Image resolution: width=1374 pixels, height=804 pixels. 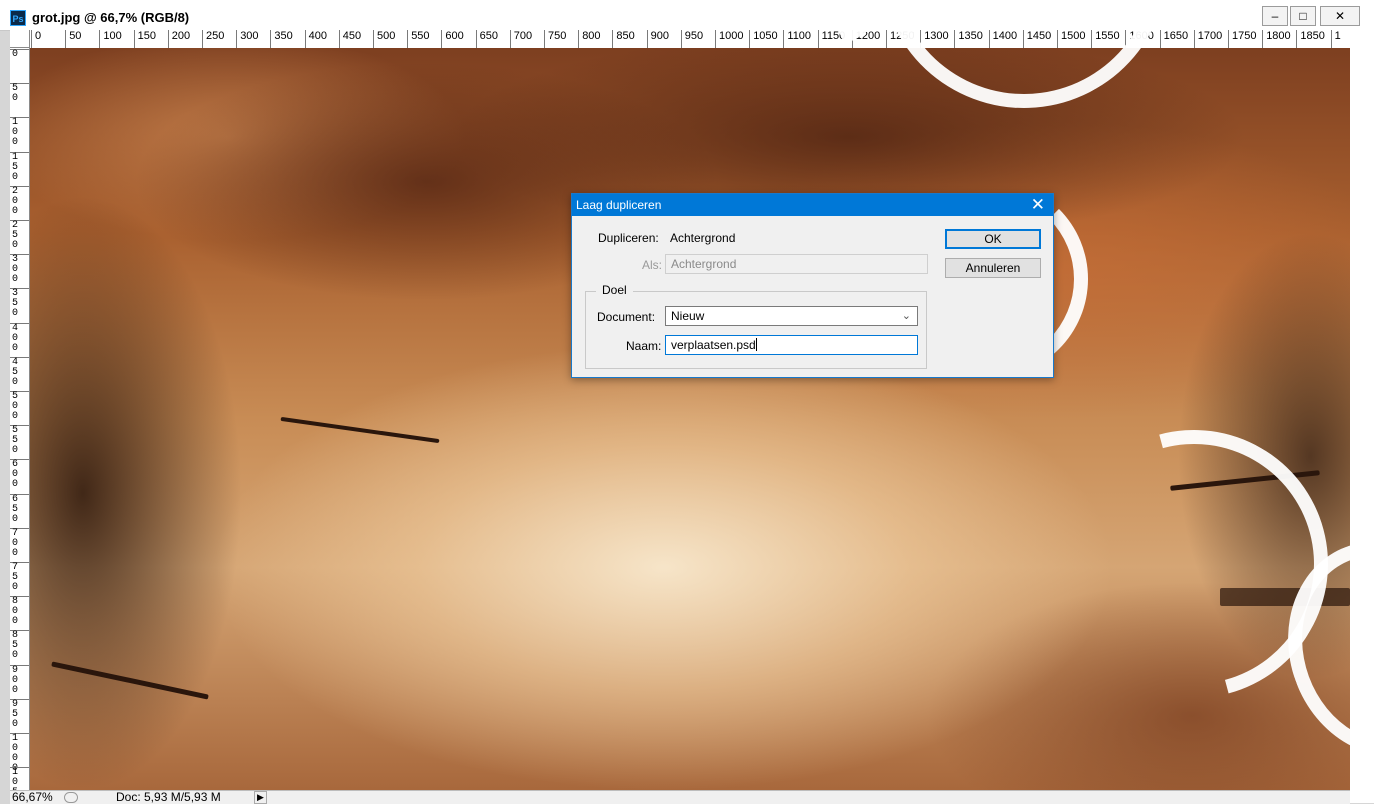 I want to click on ruler-tick: 5 0 0, so click(x=19, y=406).